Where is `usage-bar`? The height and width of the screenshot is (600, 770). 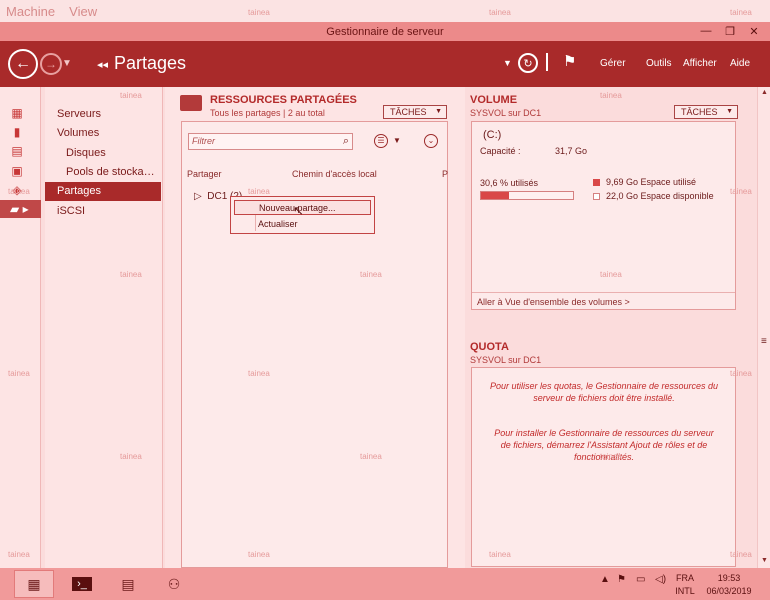
usage-bar is located at coordinates (527, 195).